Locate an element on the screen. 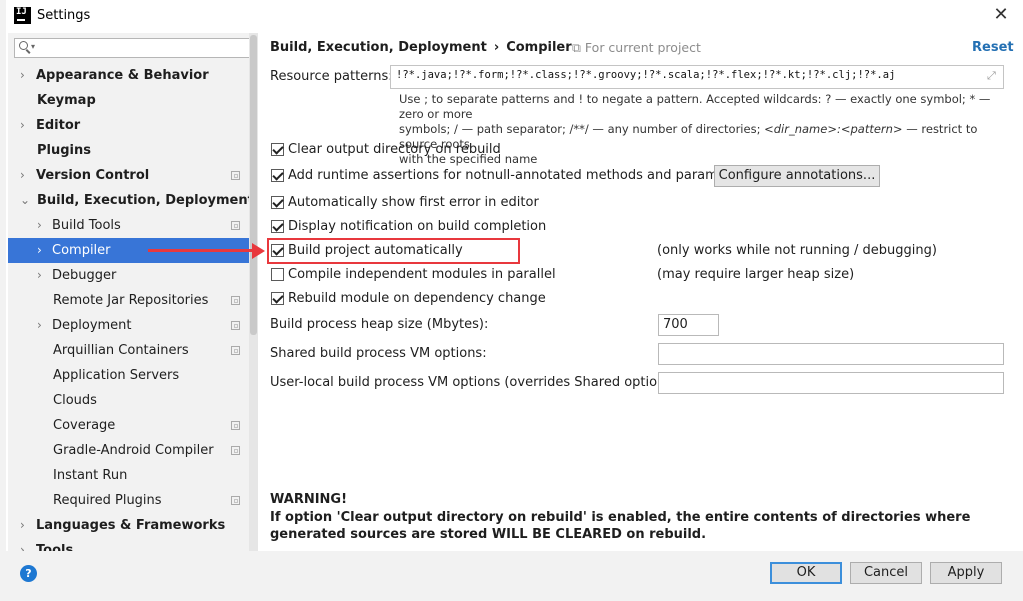  tree-item-version-control: › Version Control is located at coordinates (133, 175).